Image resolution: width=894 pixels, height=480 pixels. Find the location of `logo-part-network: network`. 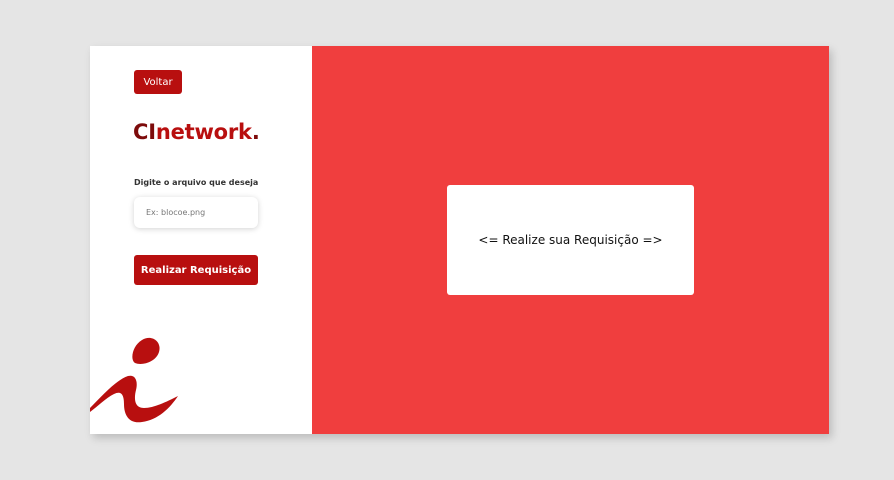

logo-part-network: network is located at coordinates (203, 132).